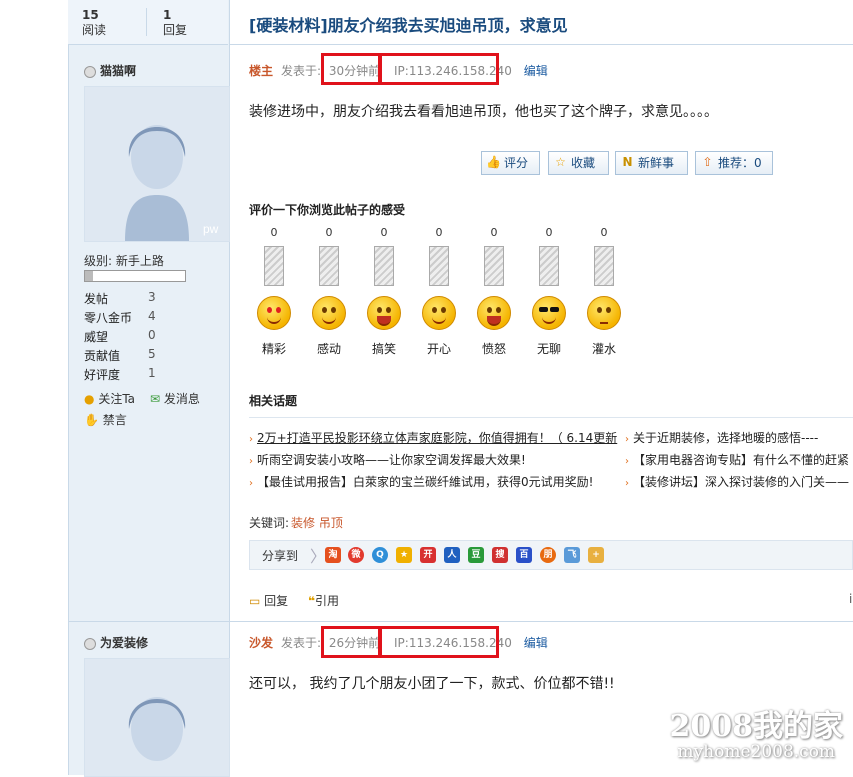 The width and height of the screenshot is (853, 777). I want to click on hand-stop-icon: ✋, so click(91, 420).